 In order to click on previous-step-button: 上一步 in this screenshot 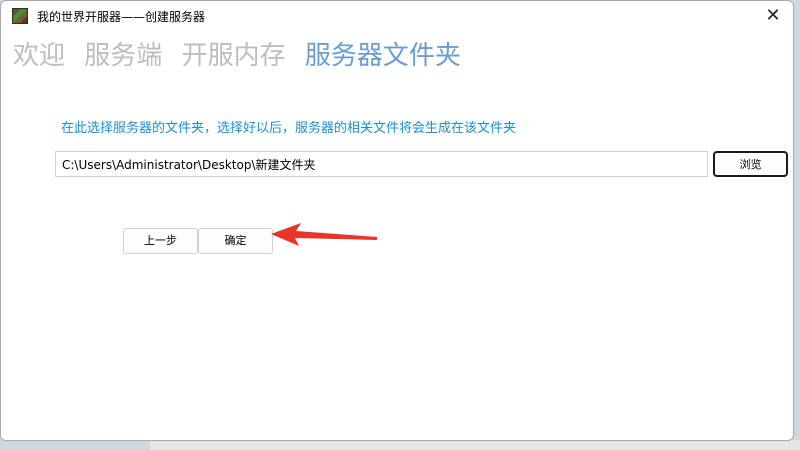, I will do `click(160, 241)`.